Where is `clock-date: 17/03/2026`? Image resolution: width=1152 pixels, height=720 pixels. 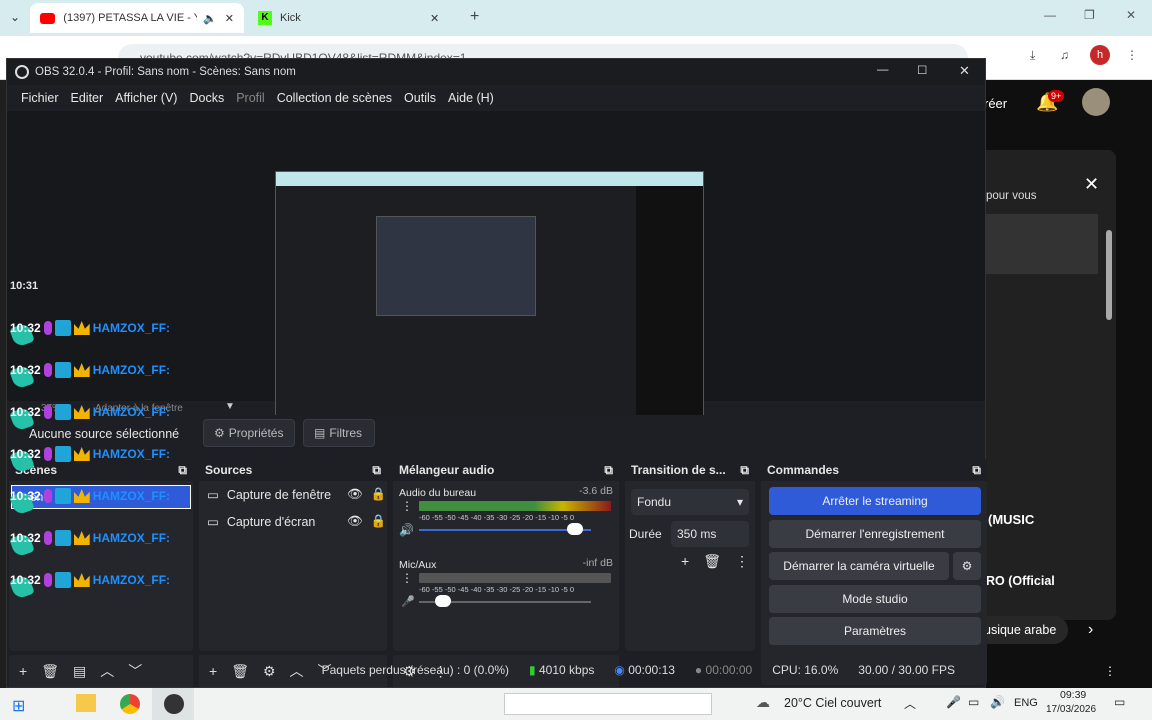
clock-date: 17/03/2026 is located at coordinates (1071, 709).